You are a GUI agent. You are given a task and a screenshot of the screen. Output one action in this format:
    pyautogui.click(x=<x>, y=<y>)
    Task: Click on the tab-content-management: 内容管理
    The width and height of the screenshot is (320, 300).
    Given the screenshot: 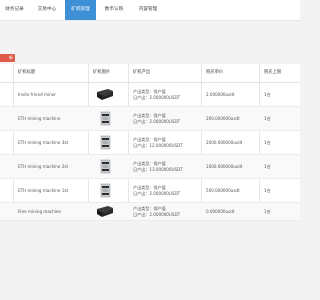 What is the action you would take?
    pyautogui.click(x=148, y=10)
    